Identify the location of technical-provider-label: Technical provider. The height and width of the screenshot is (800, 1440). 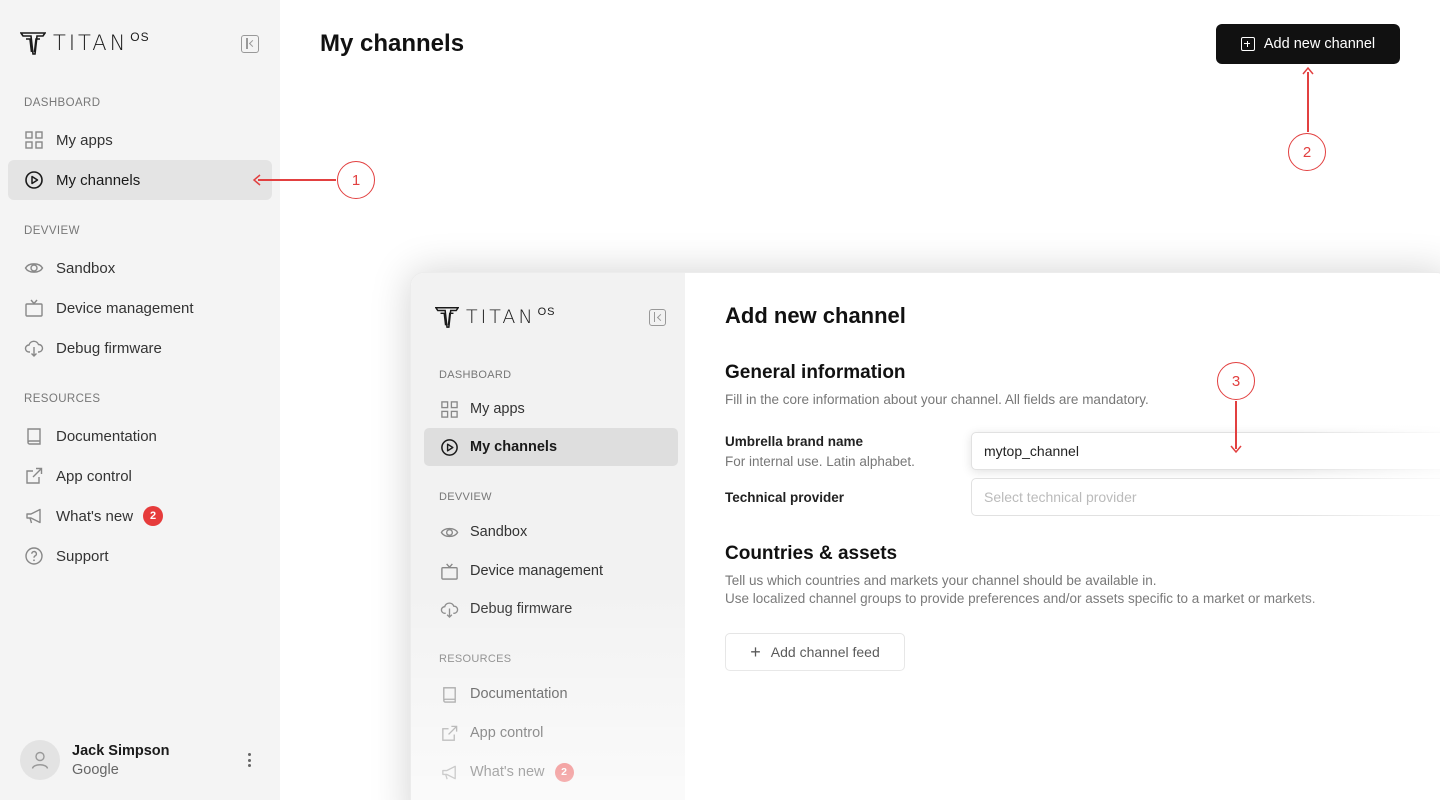
(785, 497).